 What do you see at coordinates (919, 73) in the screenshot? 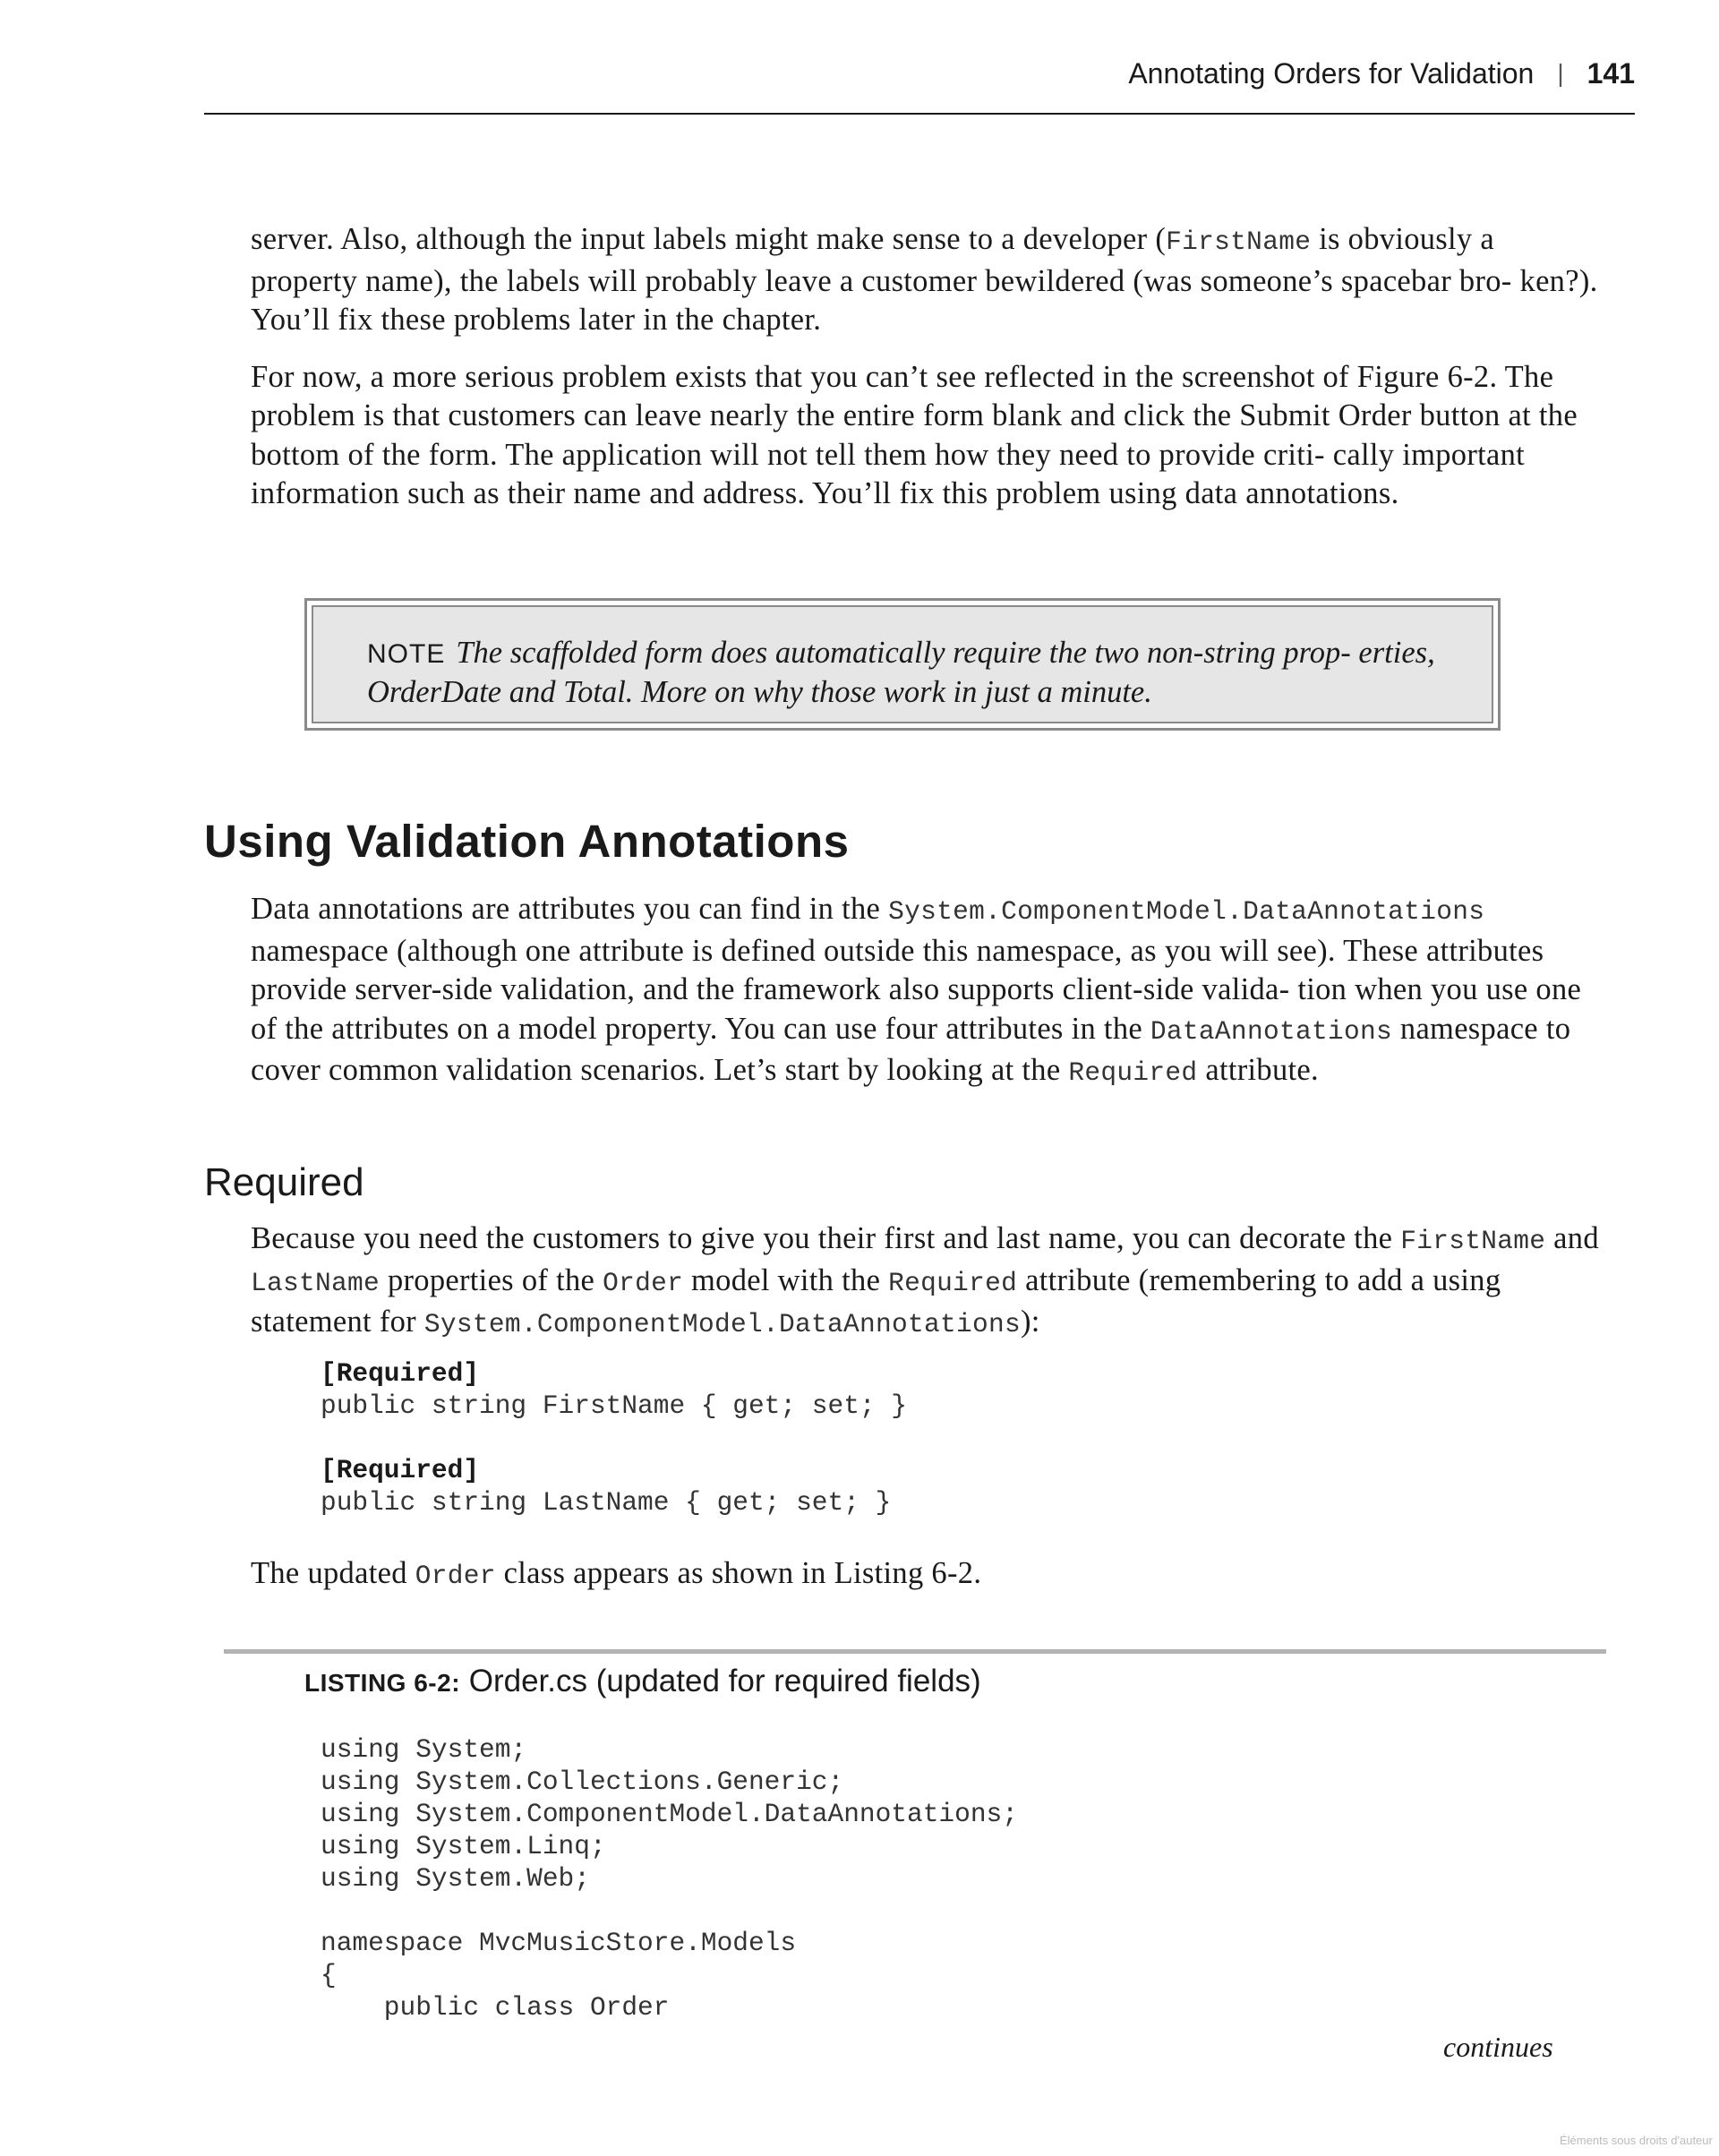
I see `running-header: Annotating Orders for Validation | 141` at bounding box center [919, 73].